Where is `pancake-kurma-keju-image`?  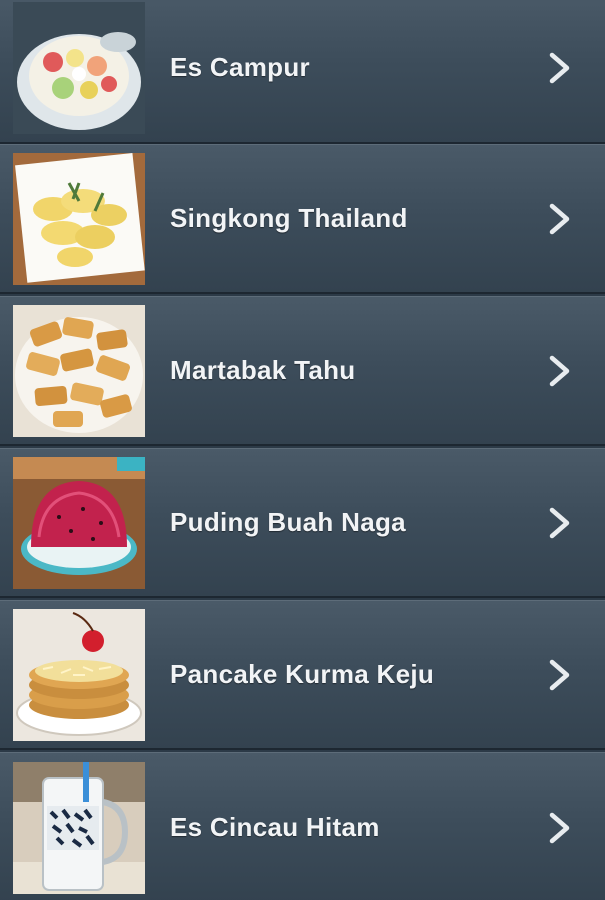
pancake-kurma-keju-image is located at coordinates (79, 674).